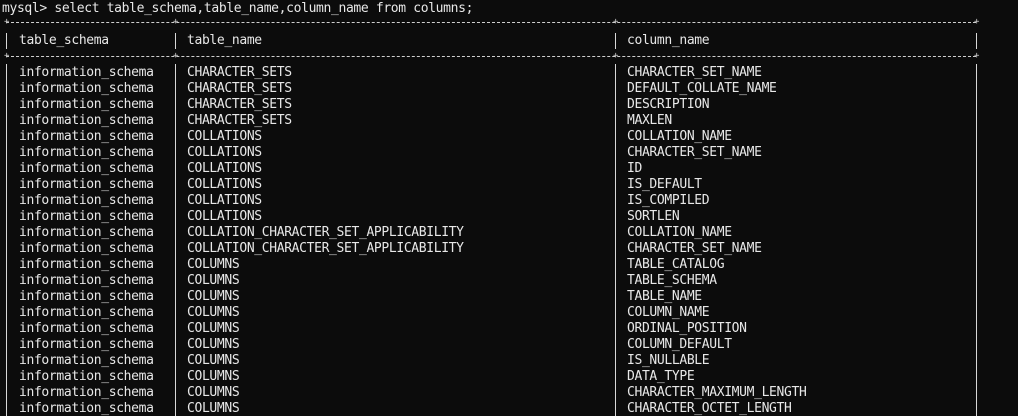  What do you see at coordinates (491, 56) in the screenshot?
I see `table-header-separator` at bounding box center [491, 56].